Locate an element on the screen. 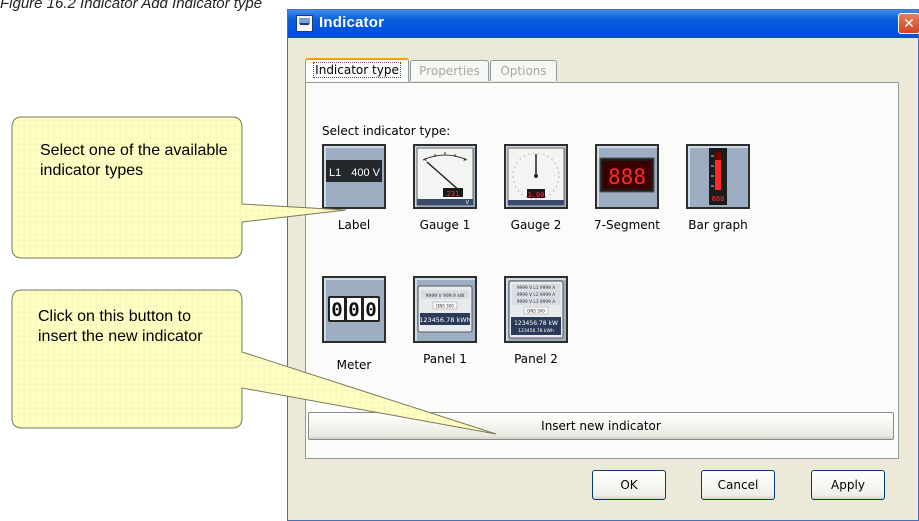 The image size is (919, 521). tab-indicator-type: Indicator type is located at coordinates (357, 70).